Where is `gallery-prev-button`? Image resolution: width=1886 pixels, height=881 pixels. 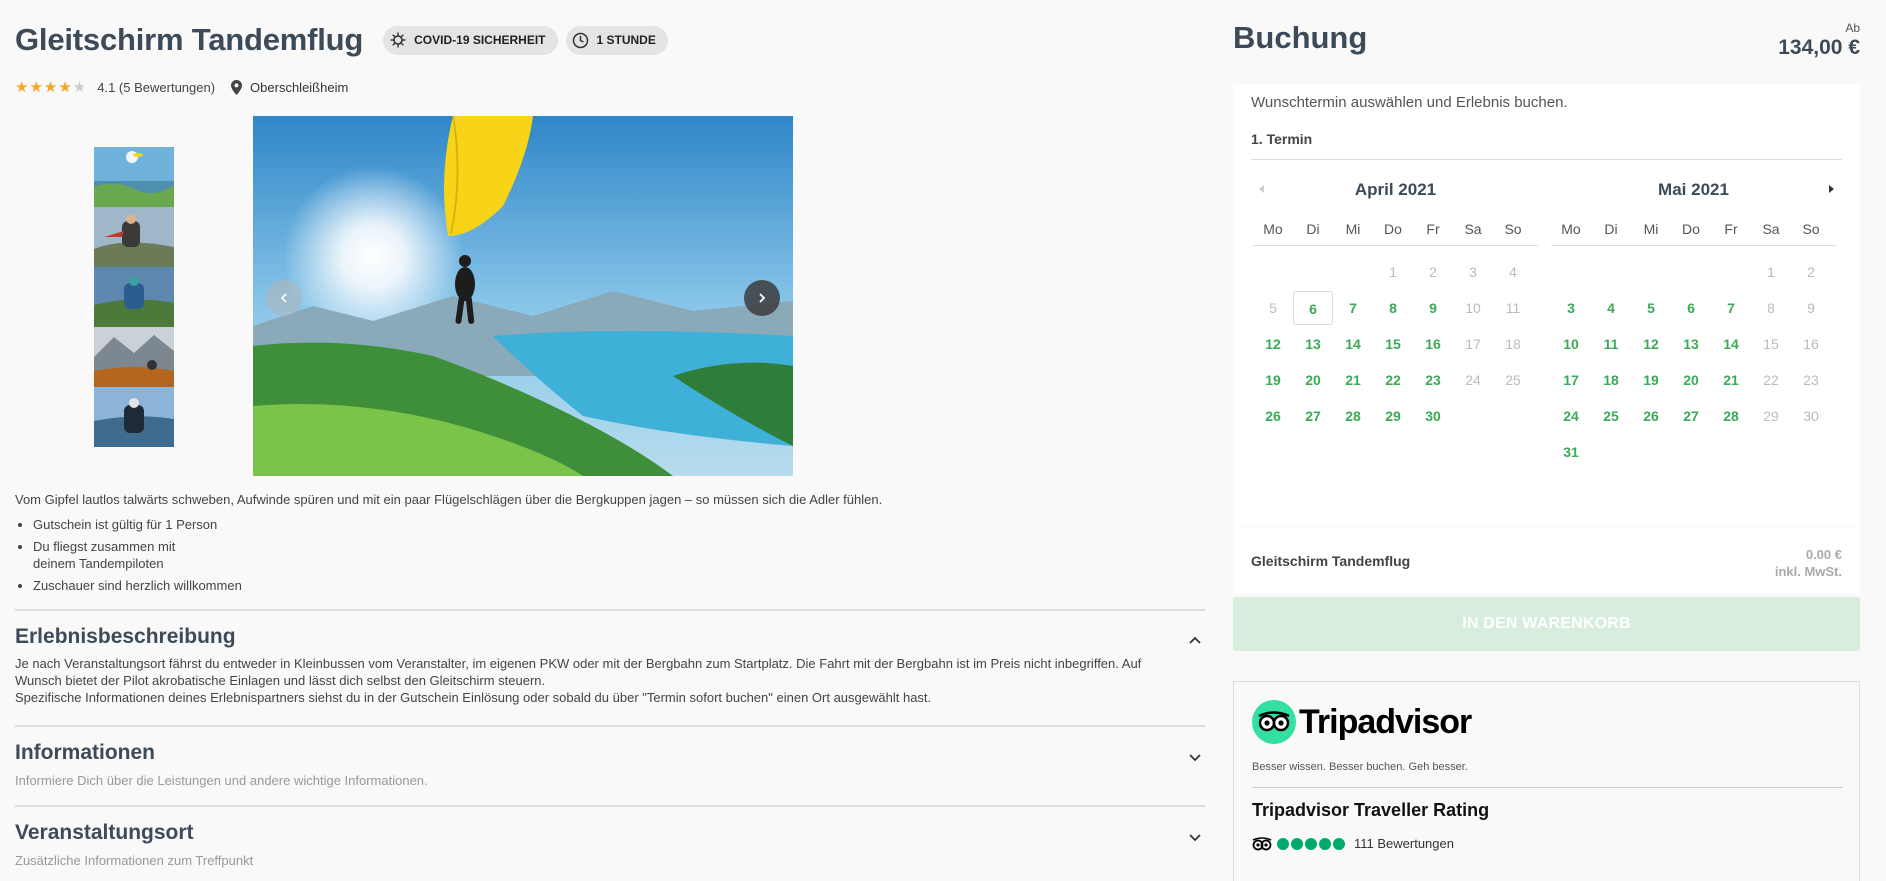 gallery-prev-button is located at coordinates (284, 298).